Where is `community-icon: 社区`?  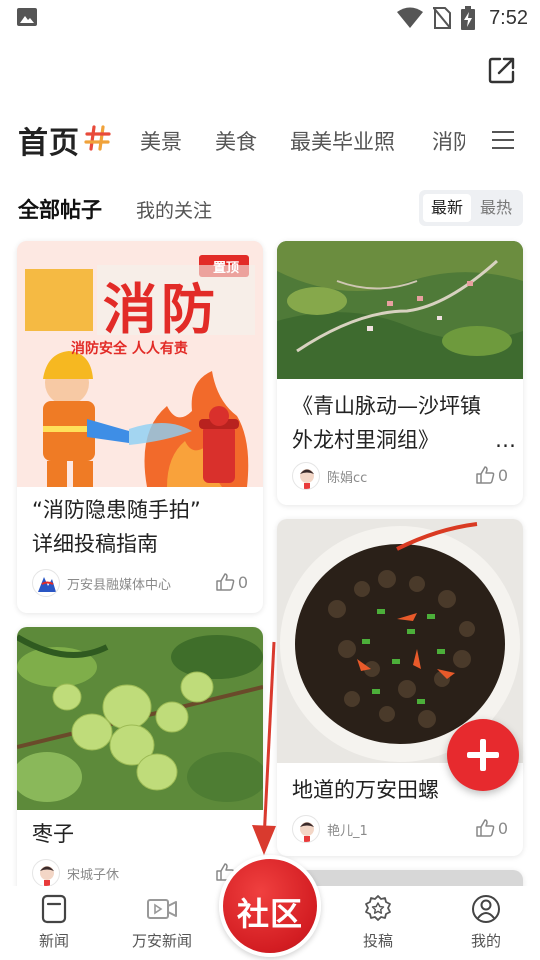 community-icon: 社区 is located at coordinates (269, 914).